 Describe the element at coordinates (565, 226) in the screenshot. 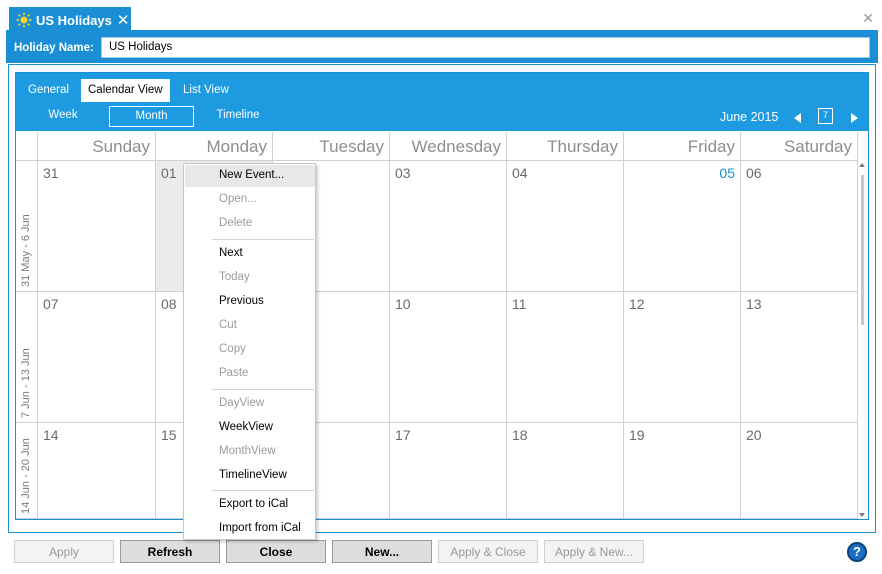

I see `day-cell: 04` at that location.